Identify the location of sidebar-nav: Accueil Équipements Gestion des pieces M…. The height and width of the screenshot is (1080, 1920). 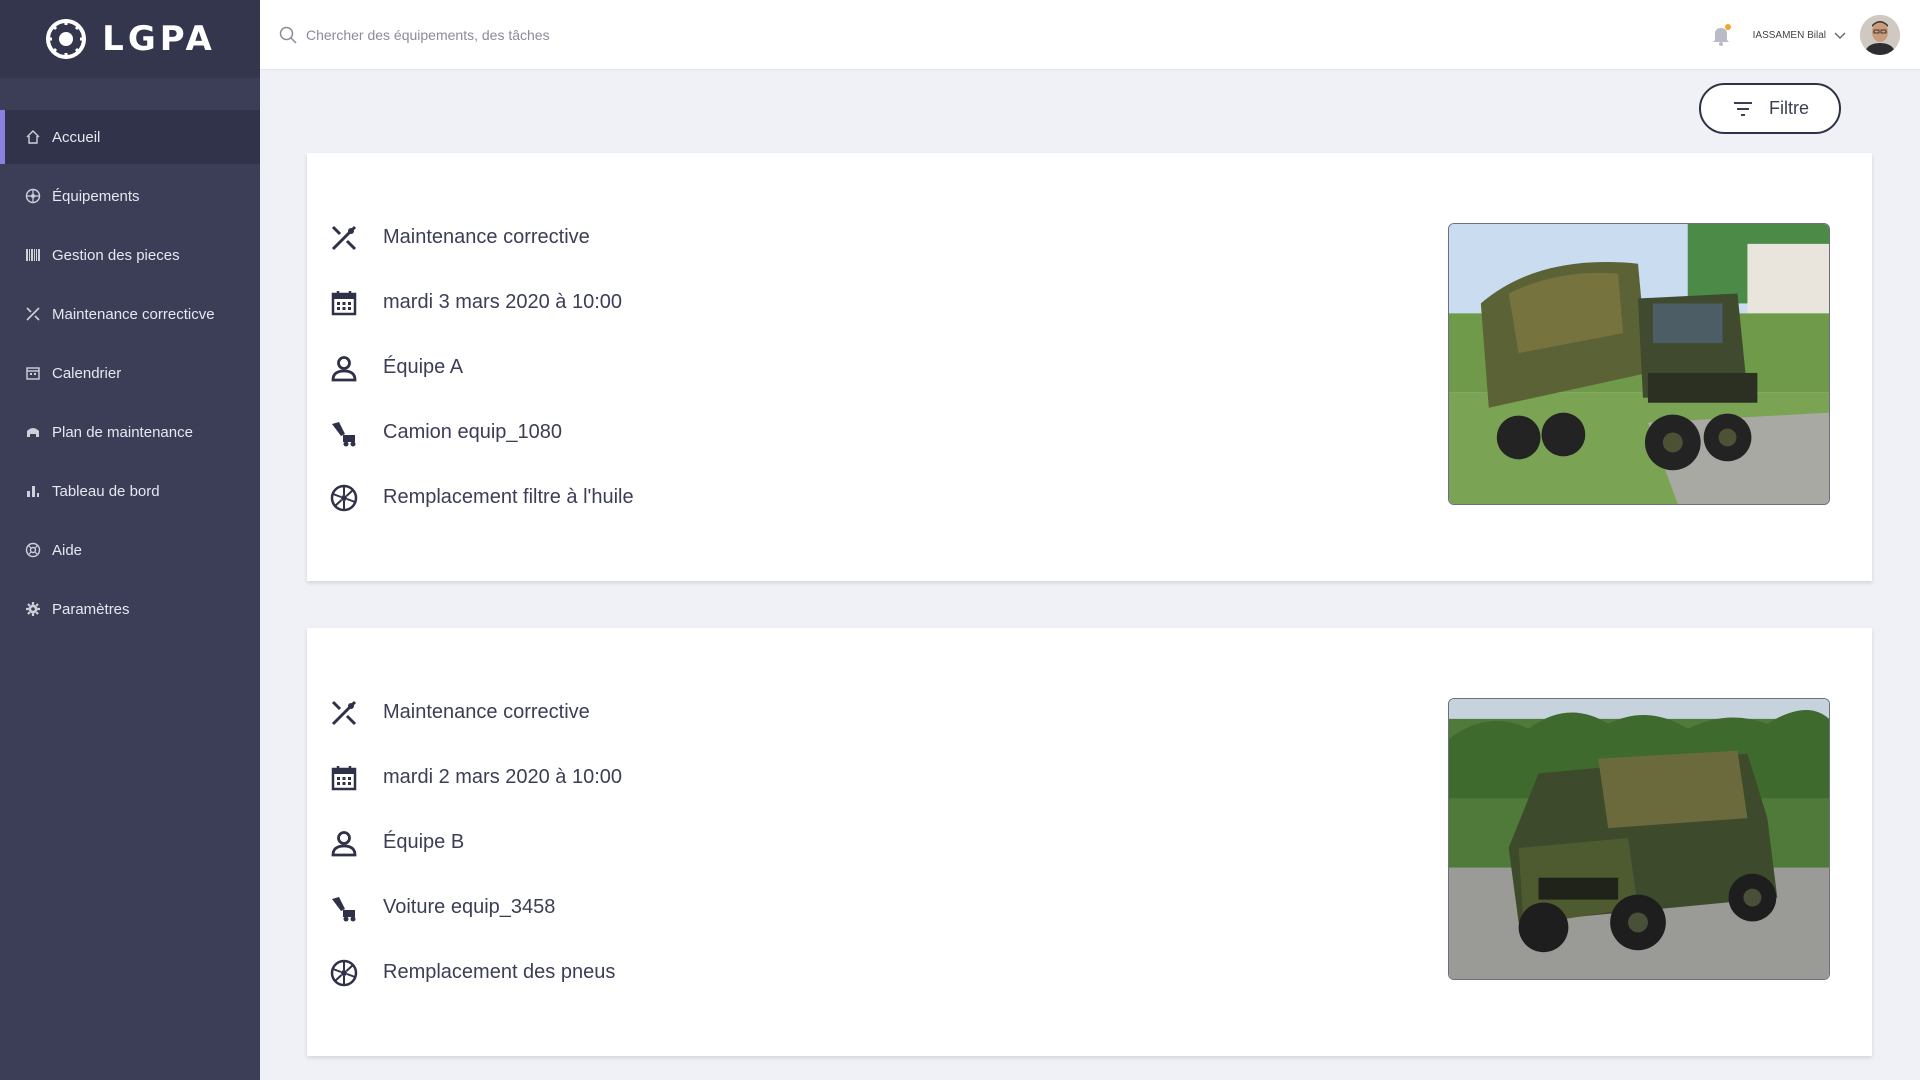
(130, 373).